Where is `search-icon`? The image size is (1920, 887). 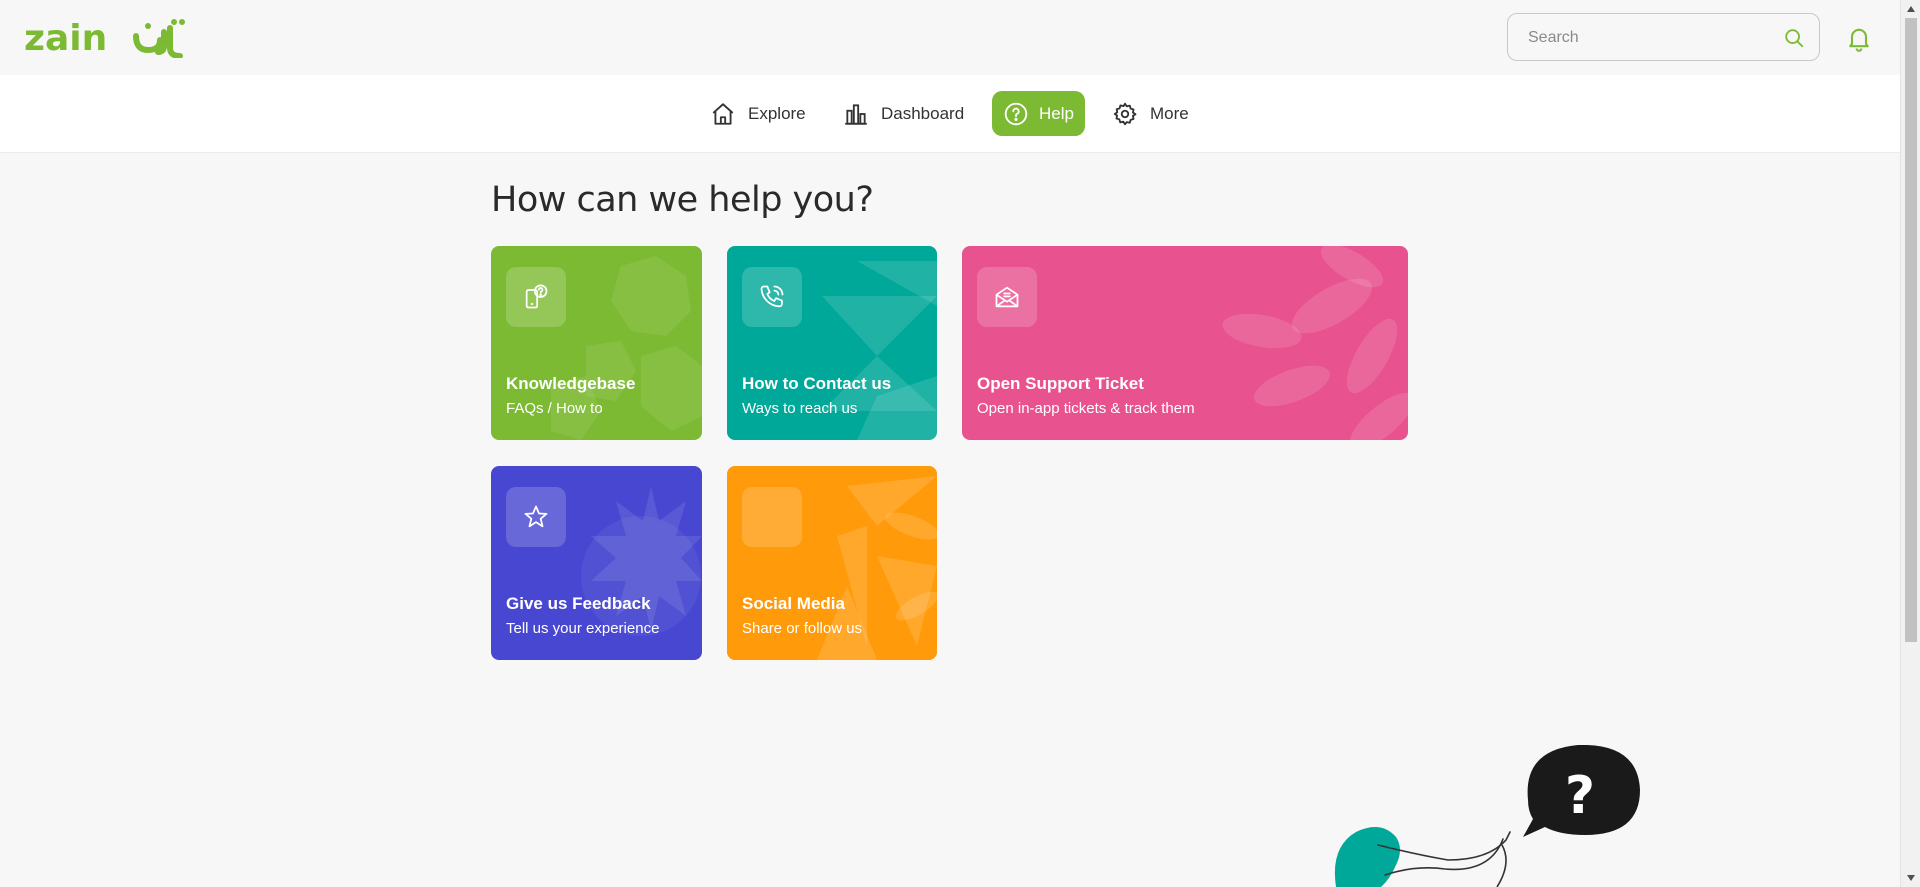
search-icon is located at coordinates (1794, 38).